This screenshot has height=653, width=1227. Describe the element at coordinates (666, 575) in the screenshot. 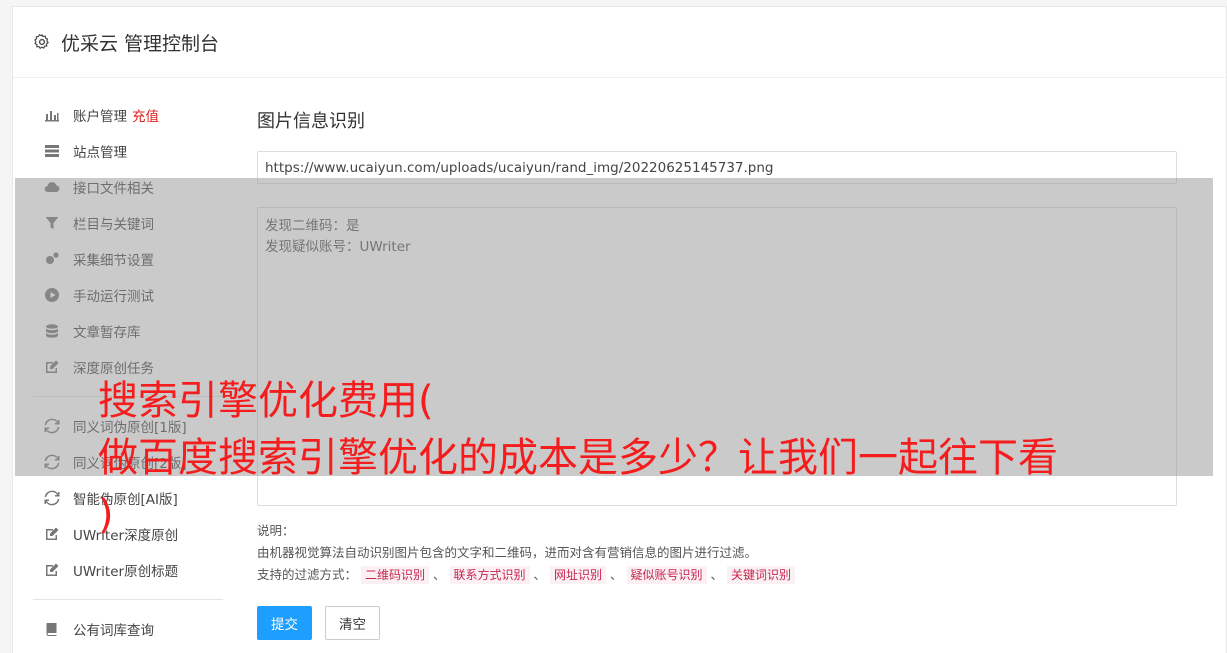

I see `filter-tag-account: 疑似账号识别` at that location.